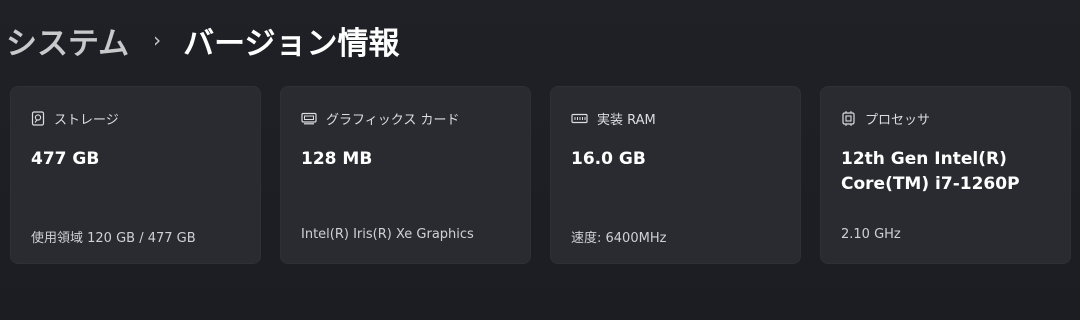  I want to click on card-title: ストレージ, so click(86, 120).